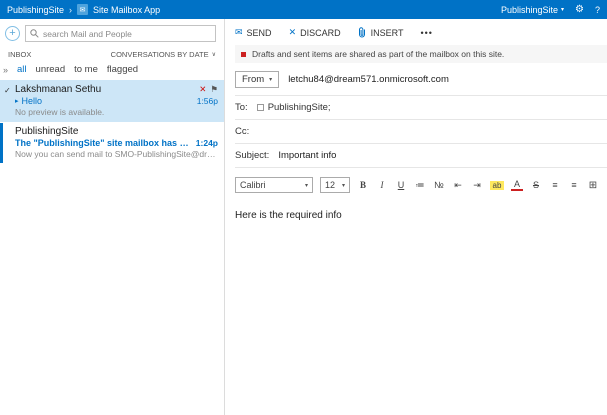 This screenshot has height=415, width=607. What do you see at coordinates (243, 54) in the screenshot?
I see `alert-dot-icon` at bounding box center [243, 54].